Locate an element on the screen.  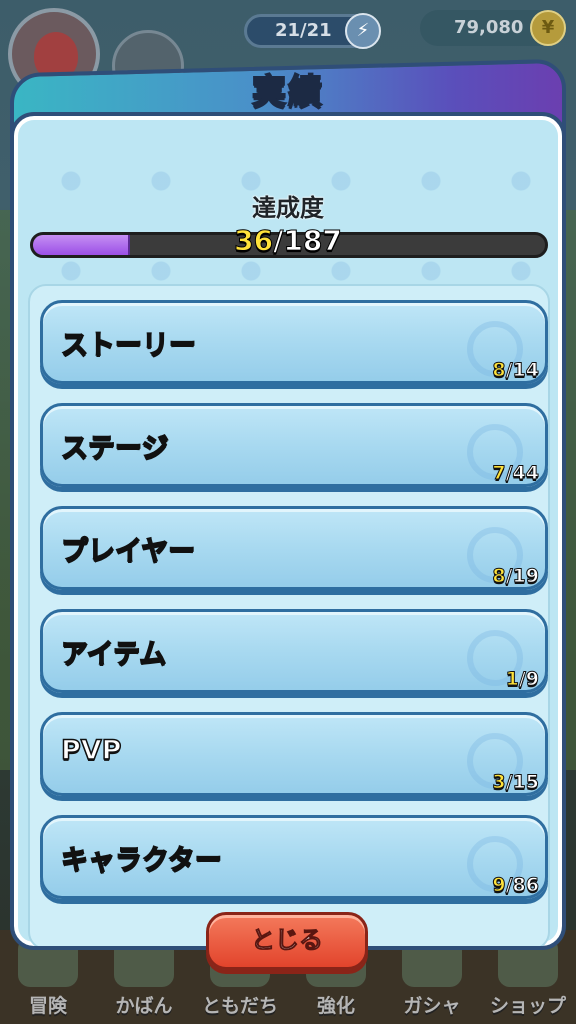
energy-counter: 21/21 ⚡ is located at coordinates (312, 31).